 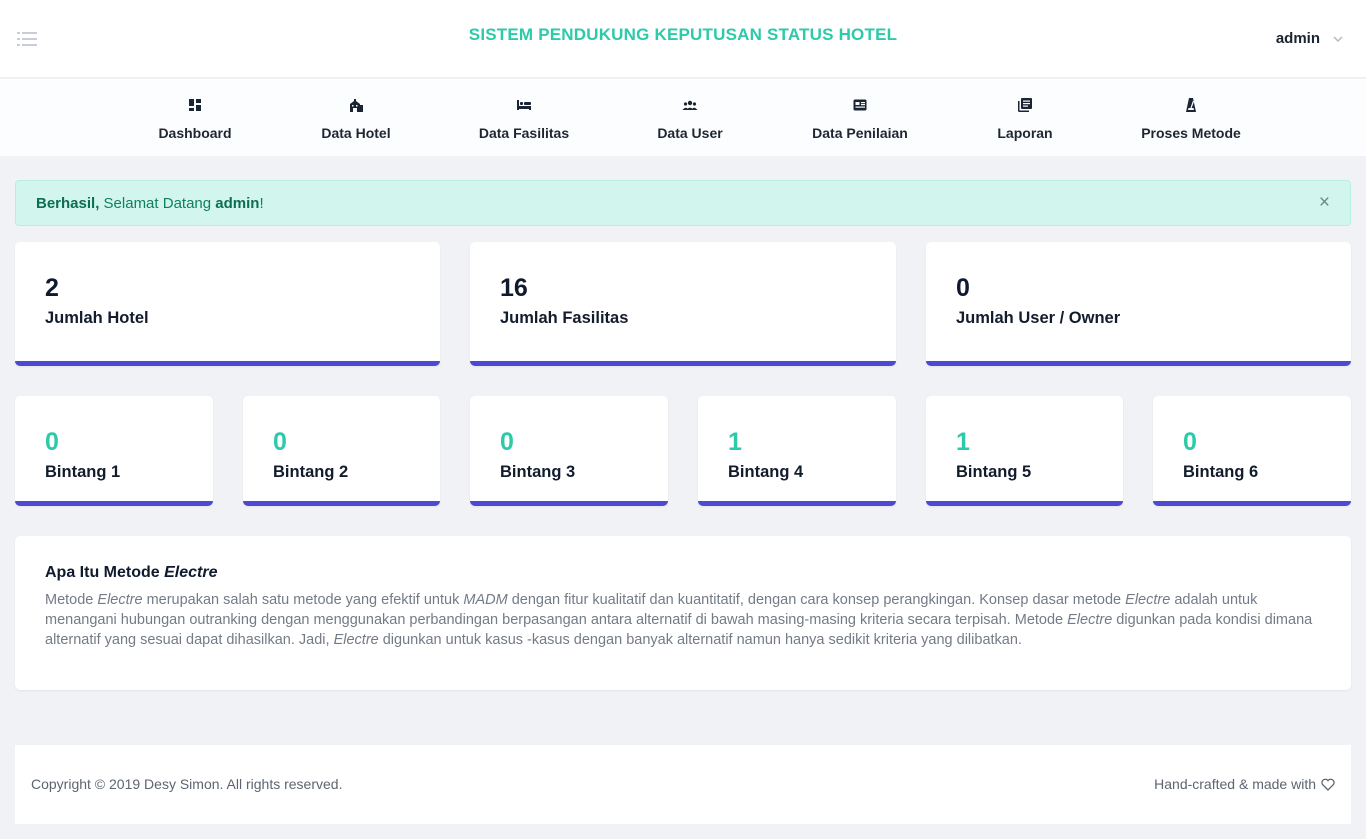 What do you see at coordinates (683, 304) in the screenshot?
I see `stat-card-jumlah-fasilitas: 16 Jumlah Fasilitas` at bounding box center [683, 304].